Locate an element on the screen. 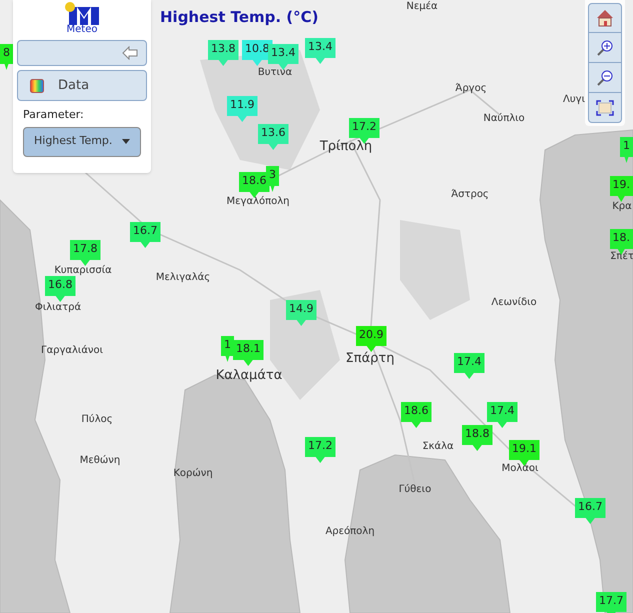  zoom-out-icon is located at coordinates (605, 77).